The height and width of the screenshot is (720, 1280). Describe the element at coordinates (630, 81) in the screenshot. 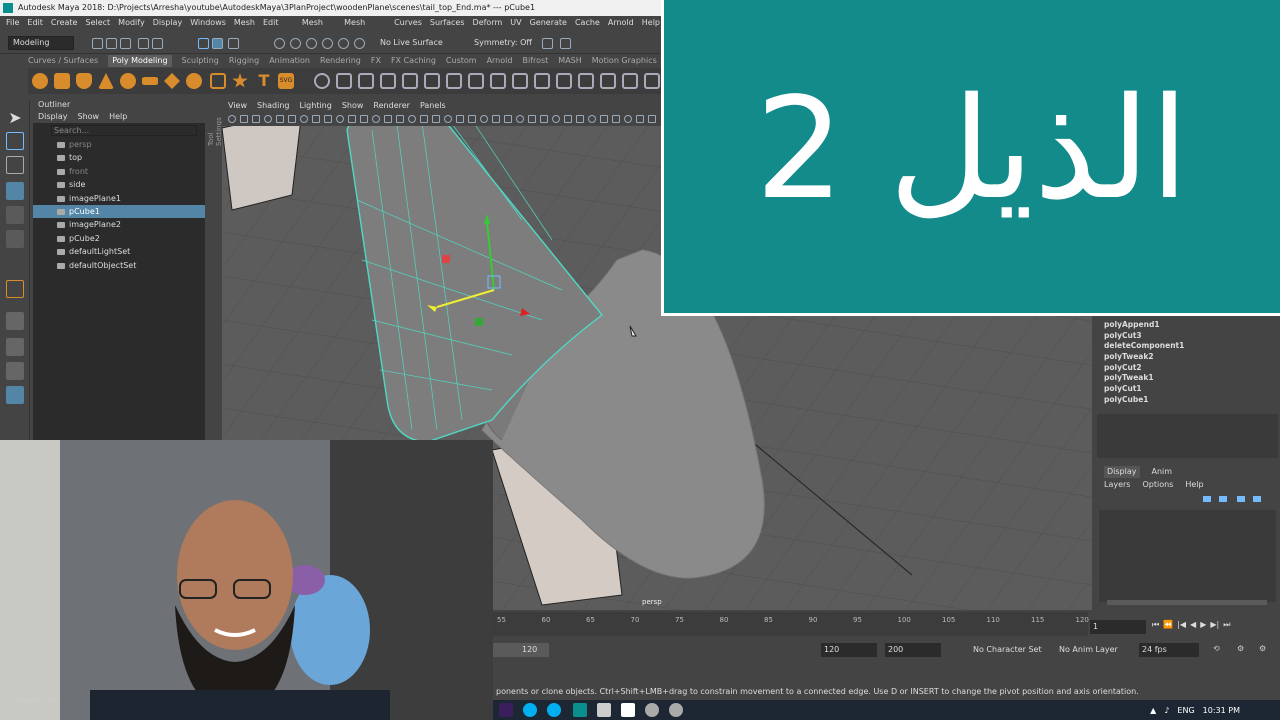

I see `uv-editor-icon` at that location.